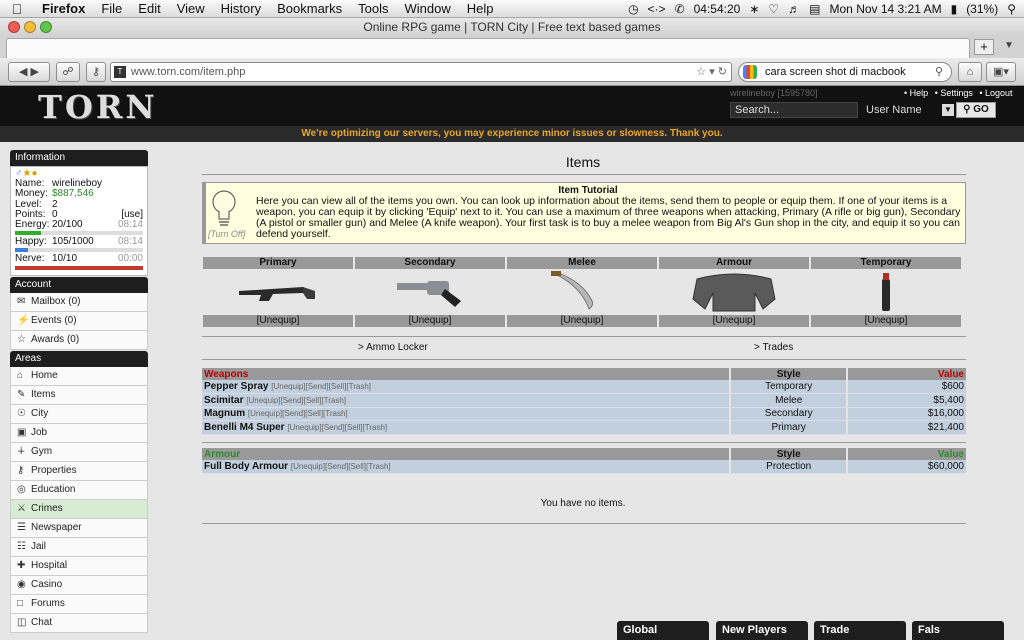  I want to click on chat-tab-fals: Fals, so click(958, 630).